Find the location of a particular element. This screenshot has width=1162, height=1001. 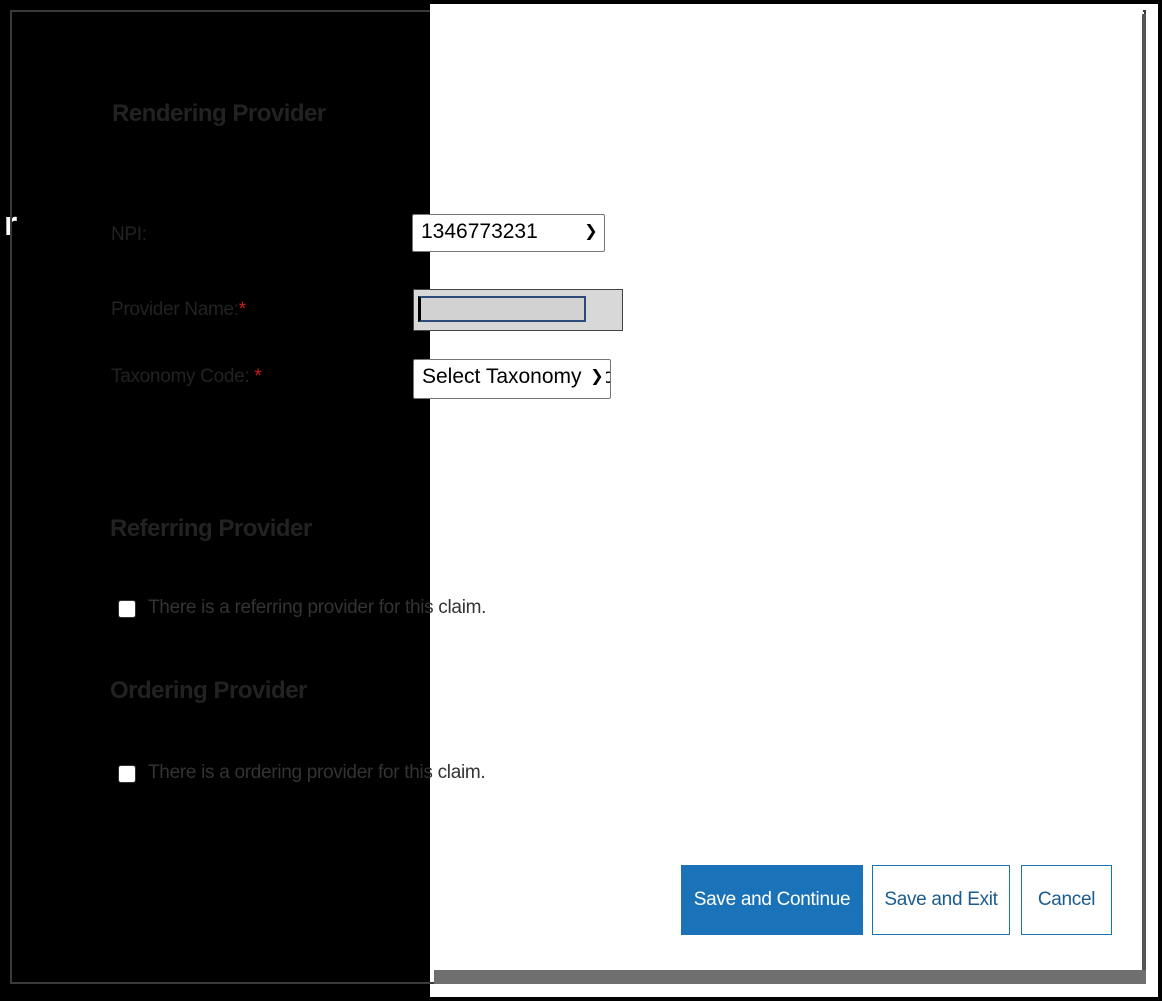

taxonomy-code-select: Select Taxonomy Co ❯ is located at coordinates (512, 379).